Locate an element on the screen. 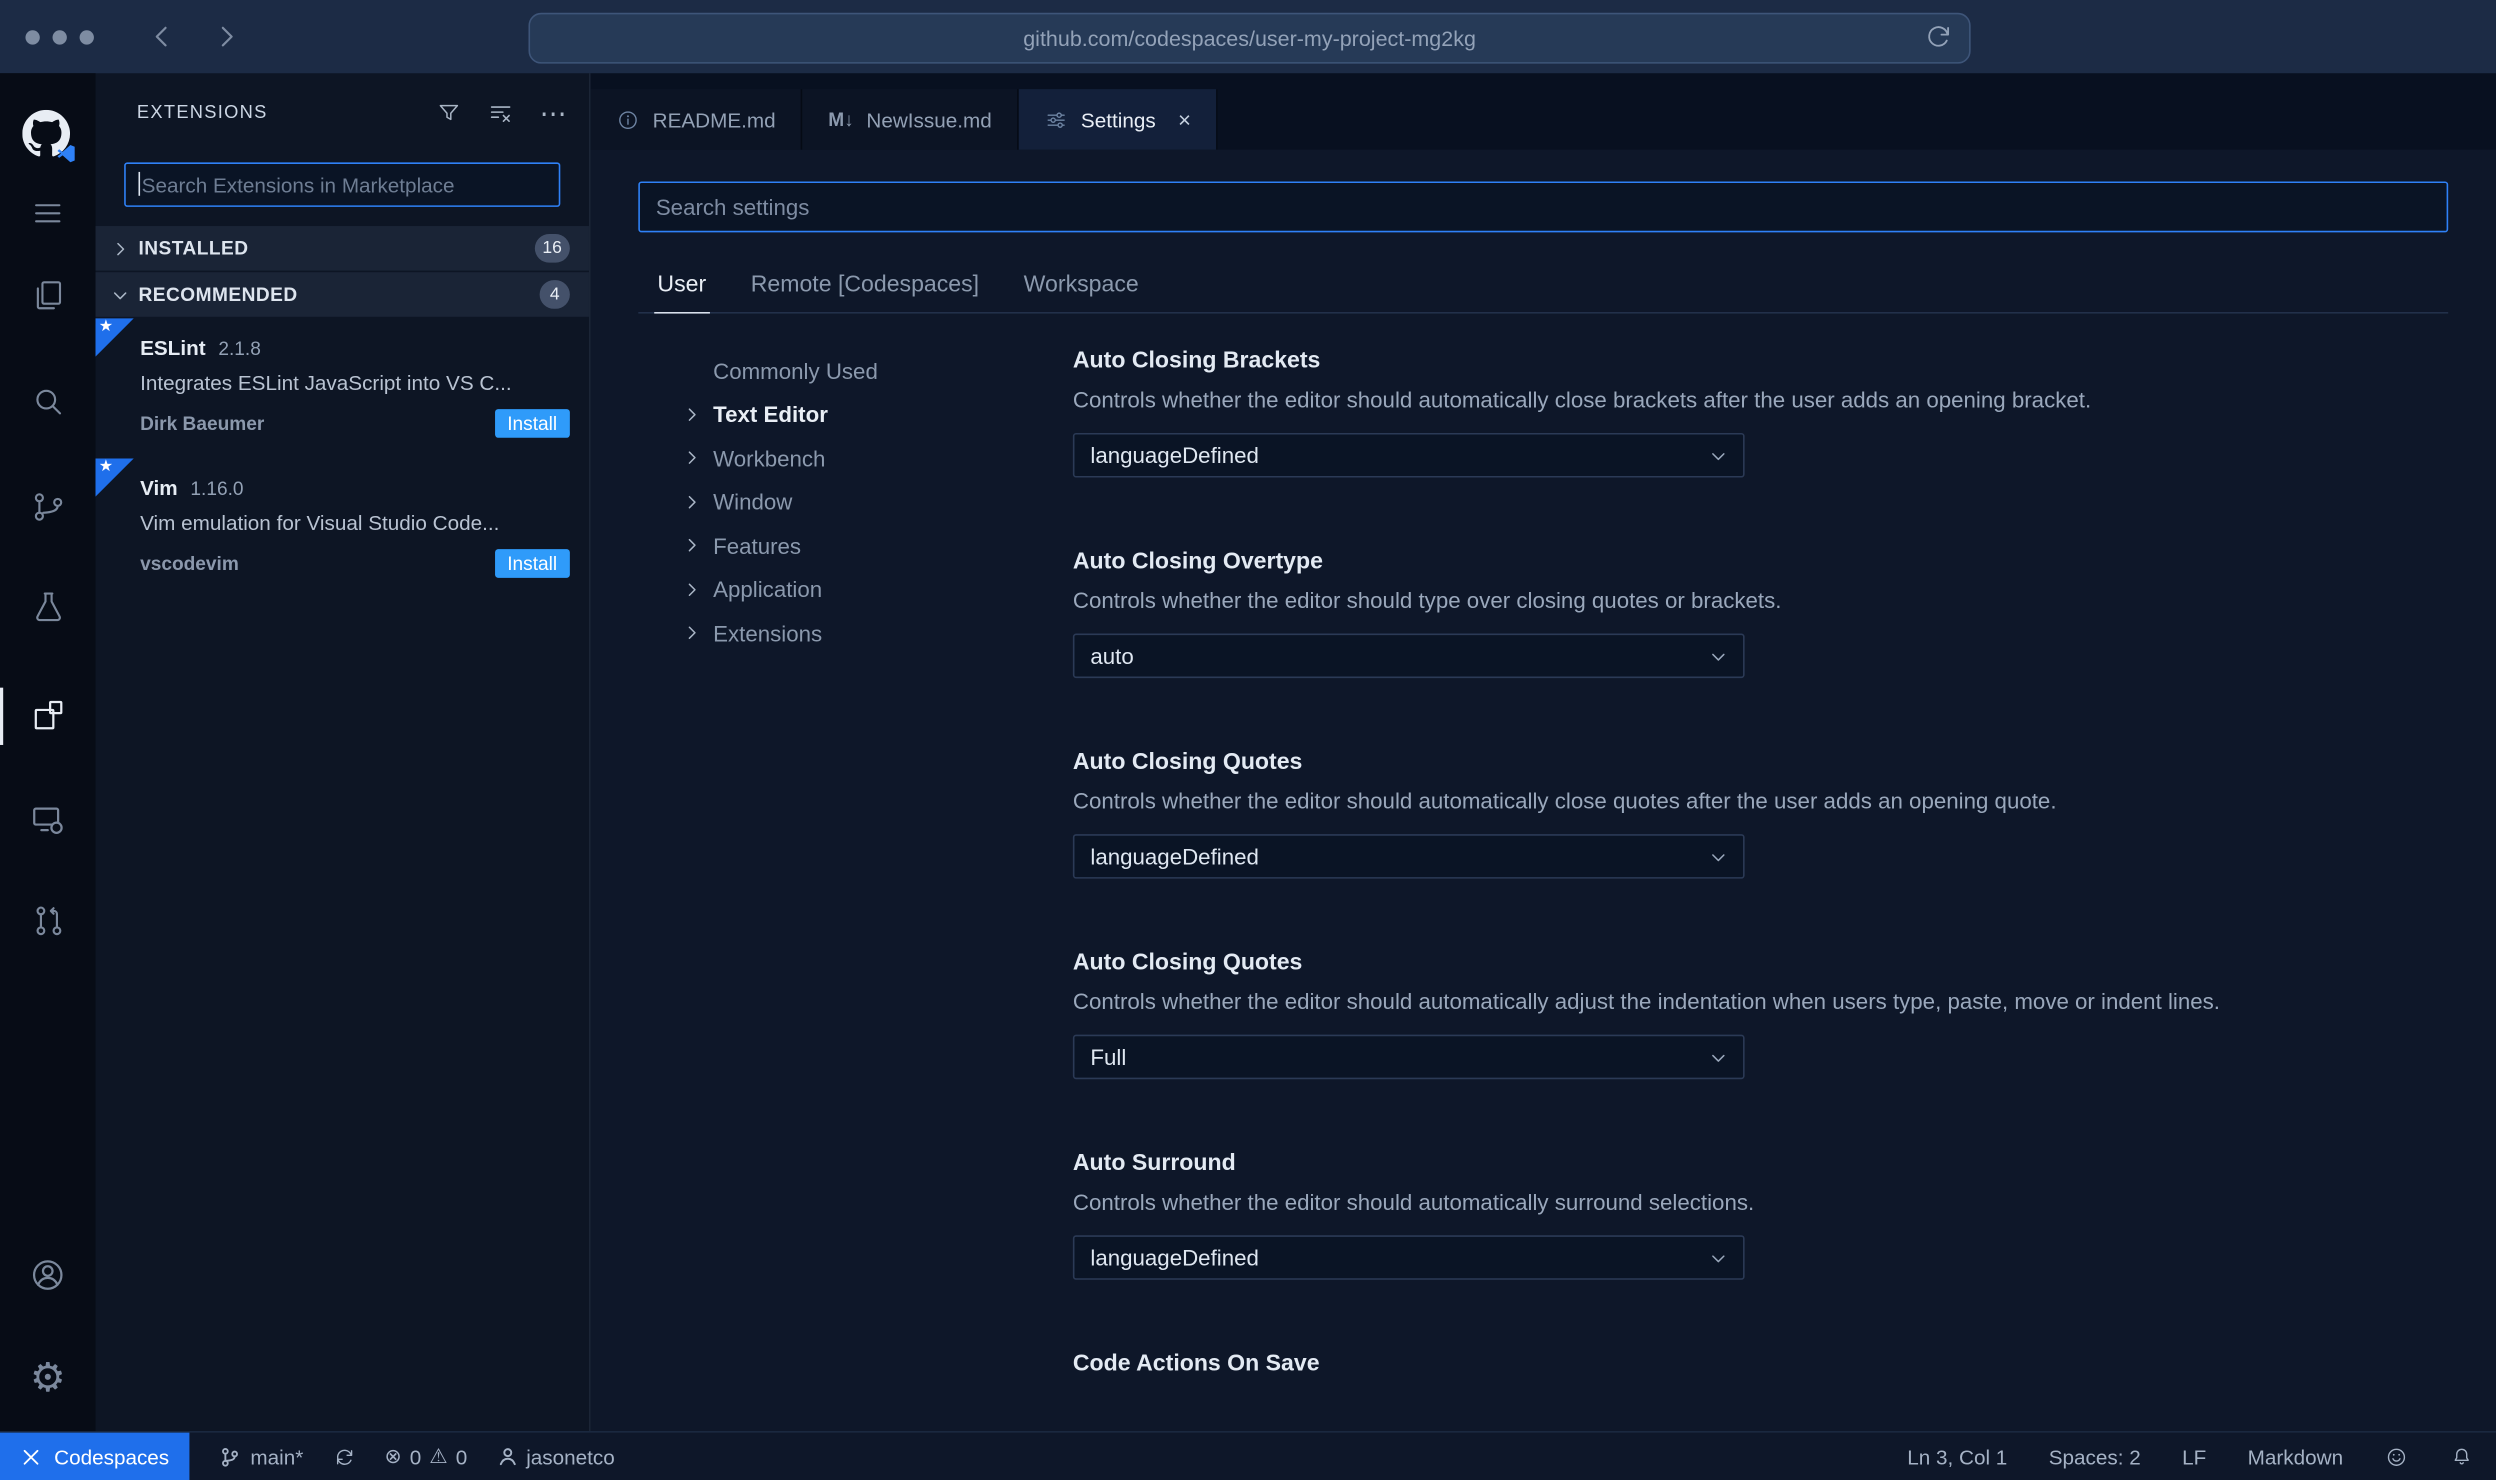 Image resolution: width=2496 pixels, height=1480 pixels. sidebar-actions: ⋯ is located at coordinates (501, 113).